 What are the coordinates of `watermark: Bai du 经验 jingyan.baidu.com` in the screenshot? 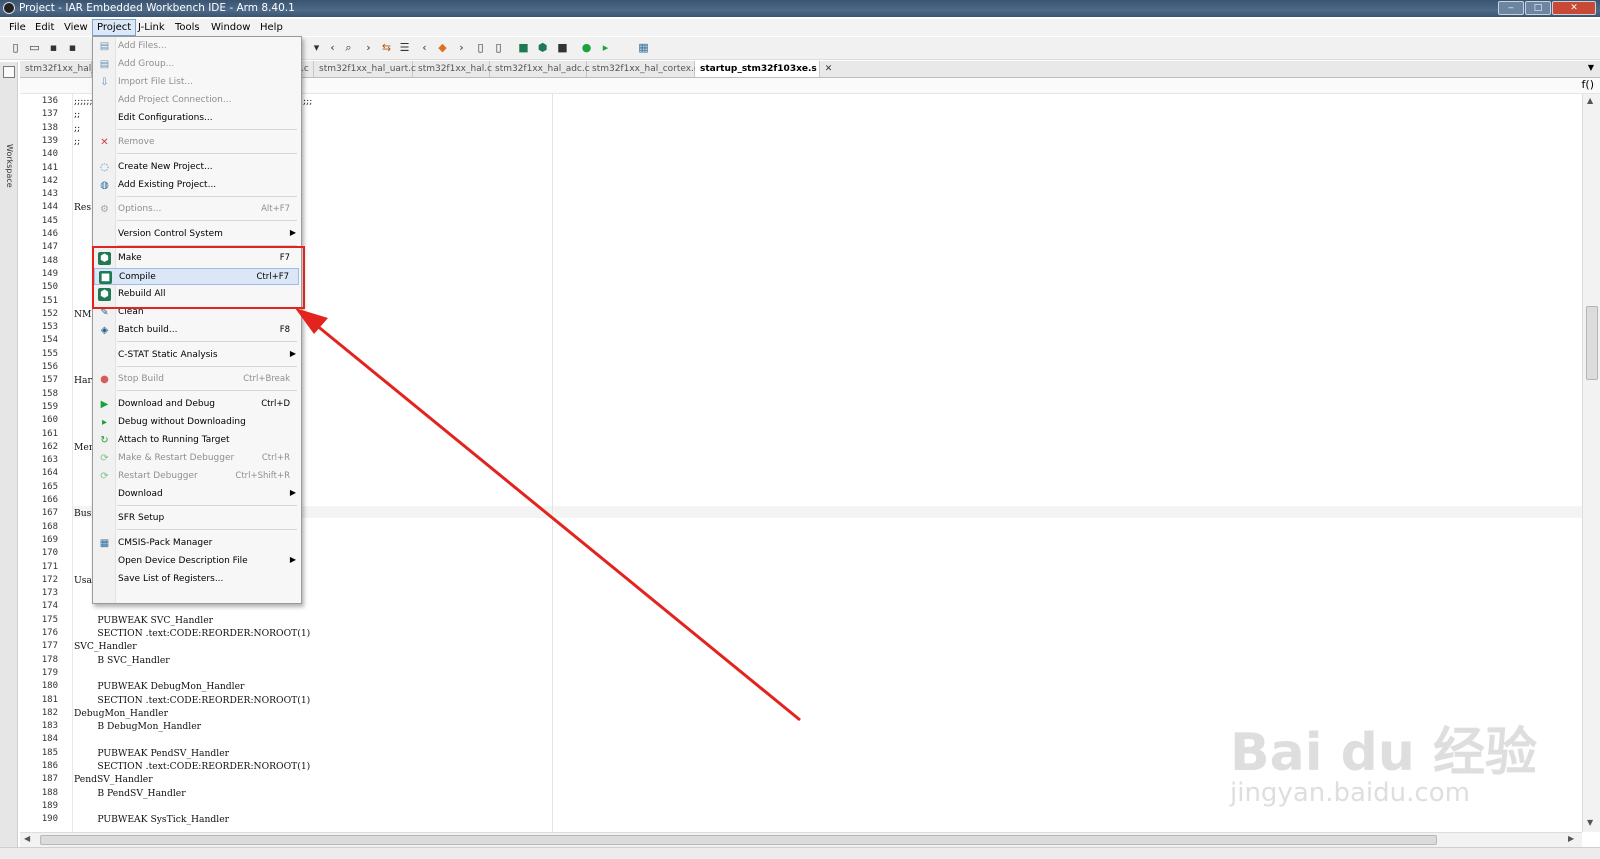 It's located at (1383, 760).